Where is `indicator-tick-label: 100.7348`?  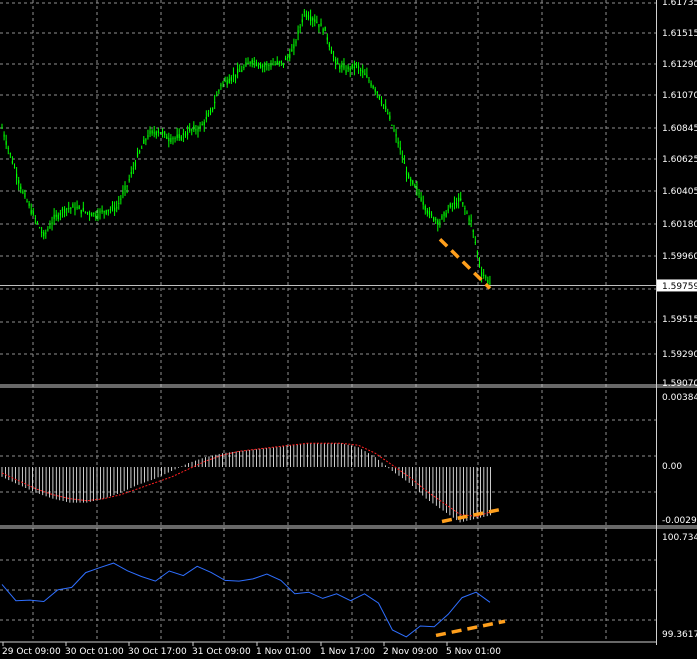 indicator-tick-label: 100.7348 is located at coordinates (679, 538).